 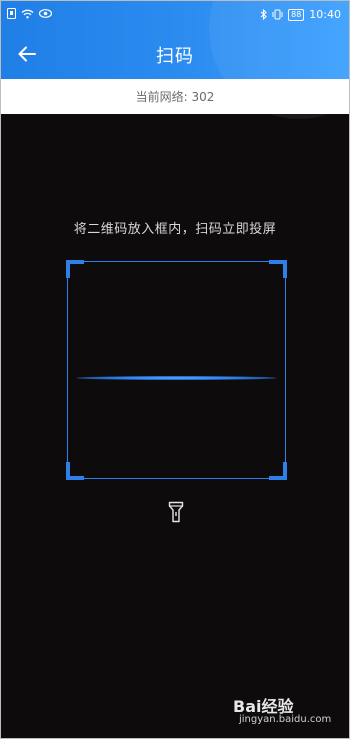 I want to click on eye-icon, so click(x=45, y=13).